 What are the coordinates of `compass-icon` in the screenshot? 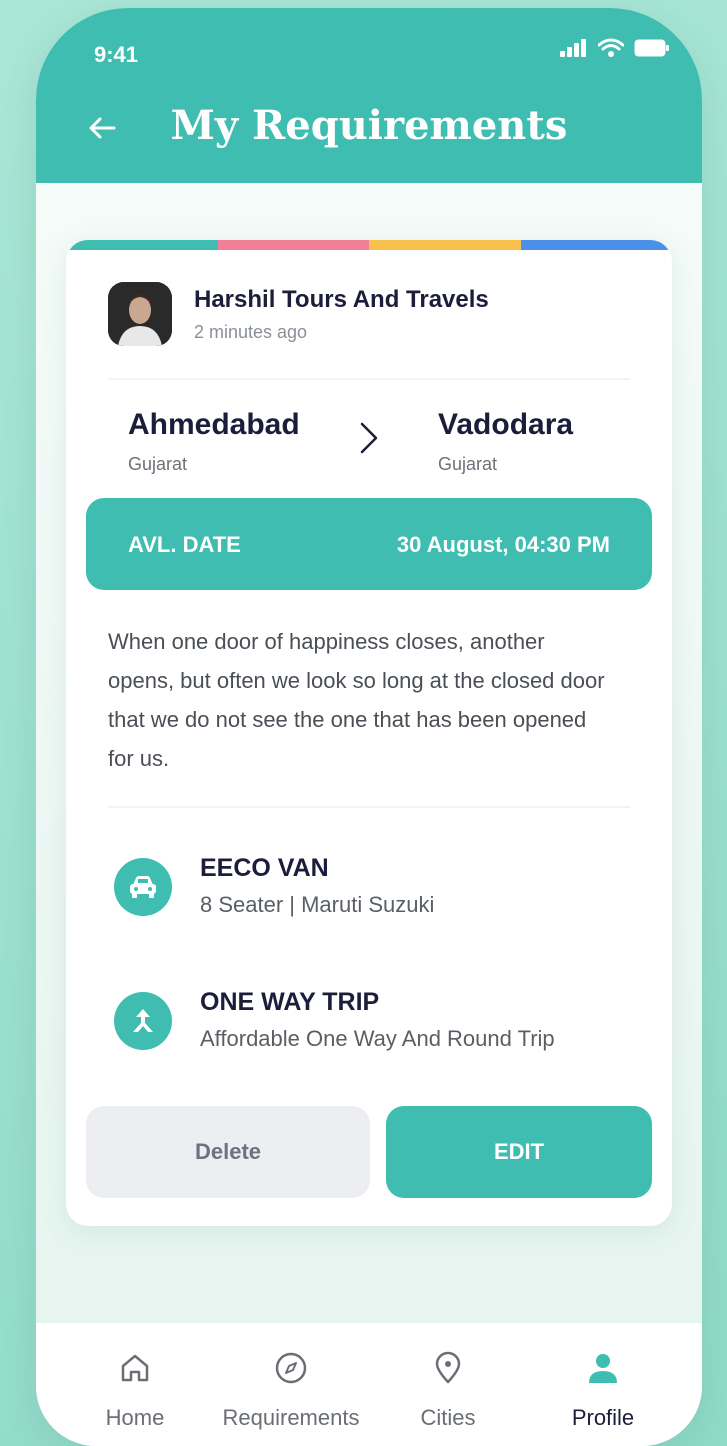 It's located at (291, 1368).